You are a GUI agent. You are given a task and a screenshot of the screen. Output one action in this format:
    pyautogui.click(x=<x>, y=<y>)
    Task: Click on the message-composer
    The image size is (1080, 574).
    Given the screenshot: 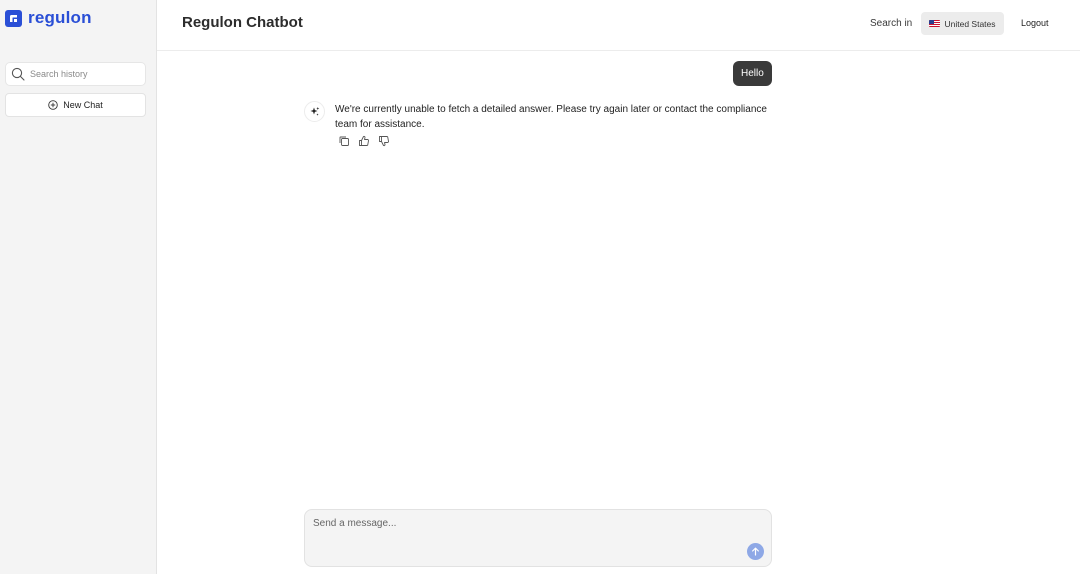 What is the action you would take?
    pyautogui.click(x=538, y=538)
    